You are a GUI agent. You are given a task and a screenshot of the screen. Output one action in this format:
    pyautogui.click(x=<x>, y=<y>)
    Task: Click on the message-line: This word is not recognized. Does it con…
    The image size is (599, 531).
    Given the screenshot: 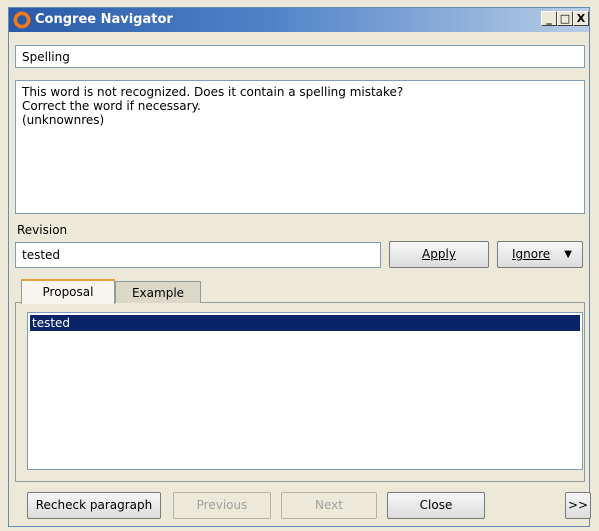 What is the action you would take?
    pyautogui.click(x=213, y=92)
    